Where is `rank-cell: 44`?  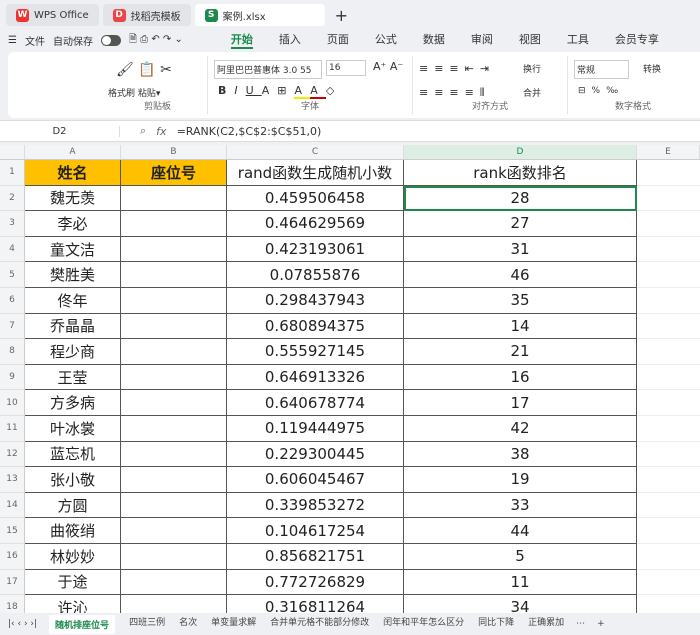
rank-cell: 44 is located at coordinates (520, 531).